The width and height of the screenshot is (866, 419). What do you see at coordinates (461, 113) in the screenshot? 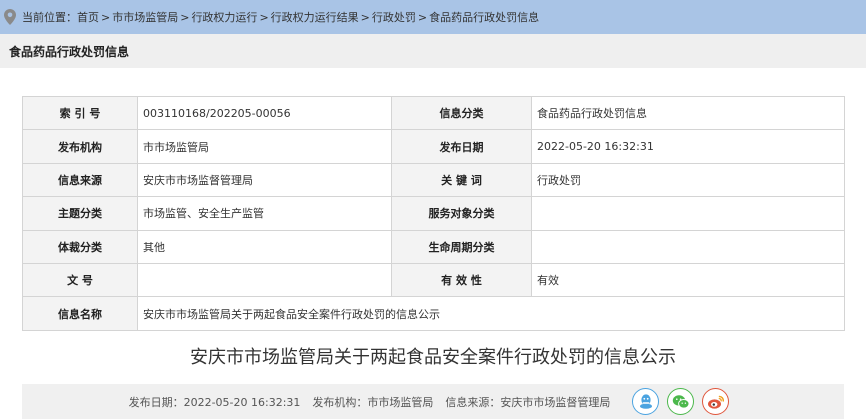
I see `category-label: 信息分类` at bounding box center [461, 113].